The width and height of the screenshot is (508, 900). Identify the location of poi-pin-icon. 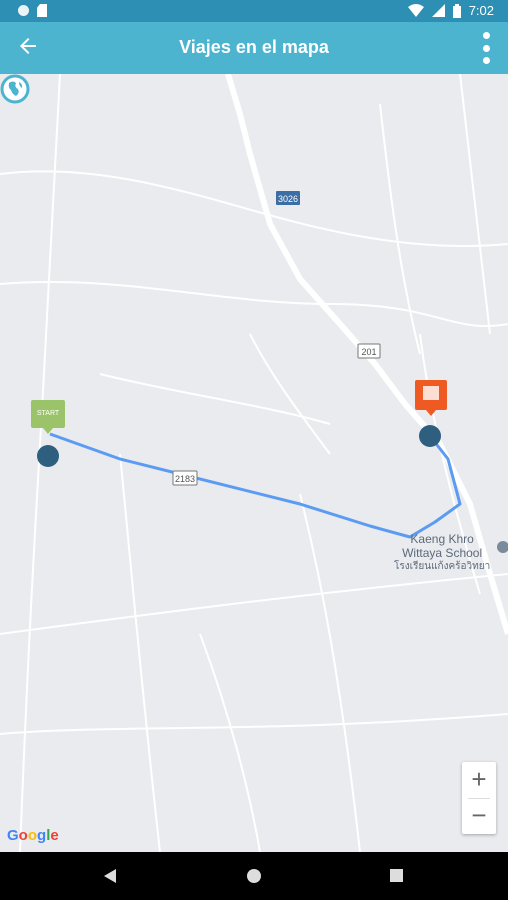
(502, 547).